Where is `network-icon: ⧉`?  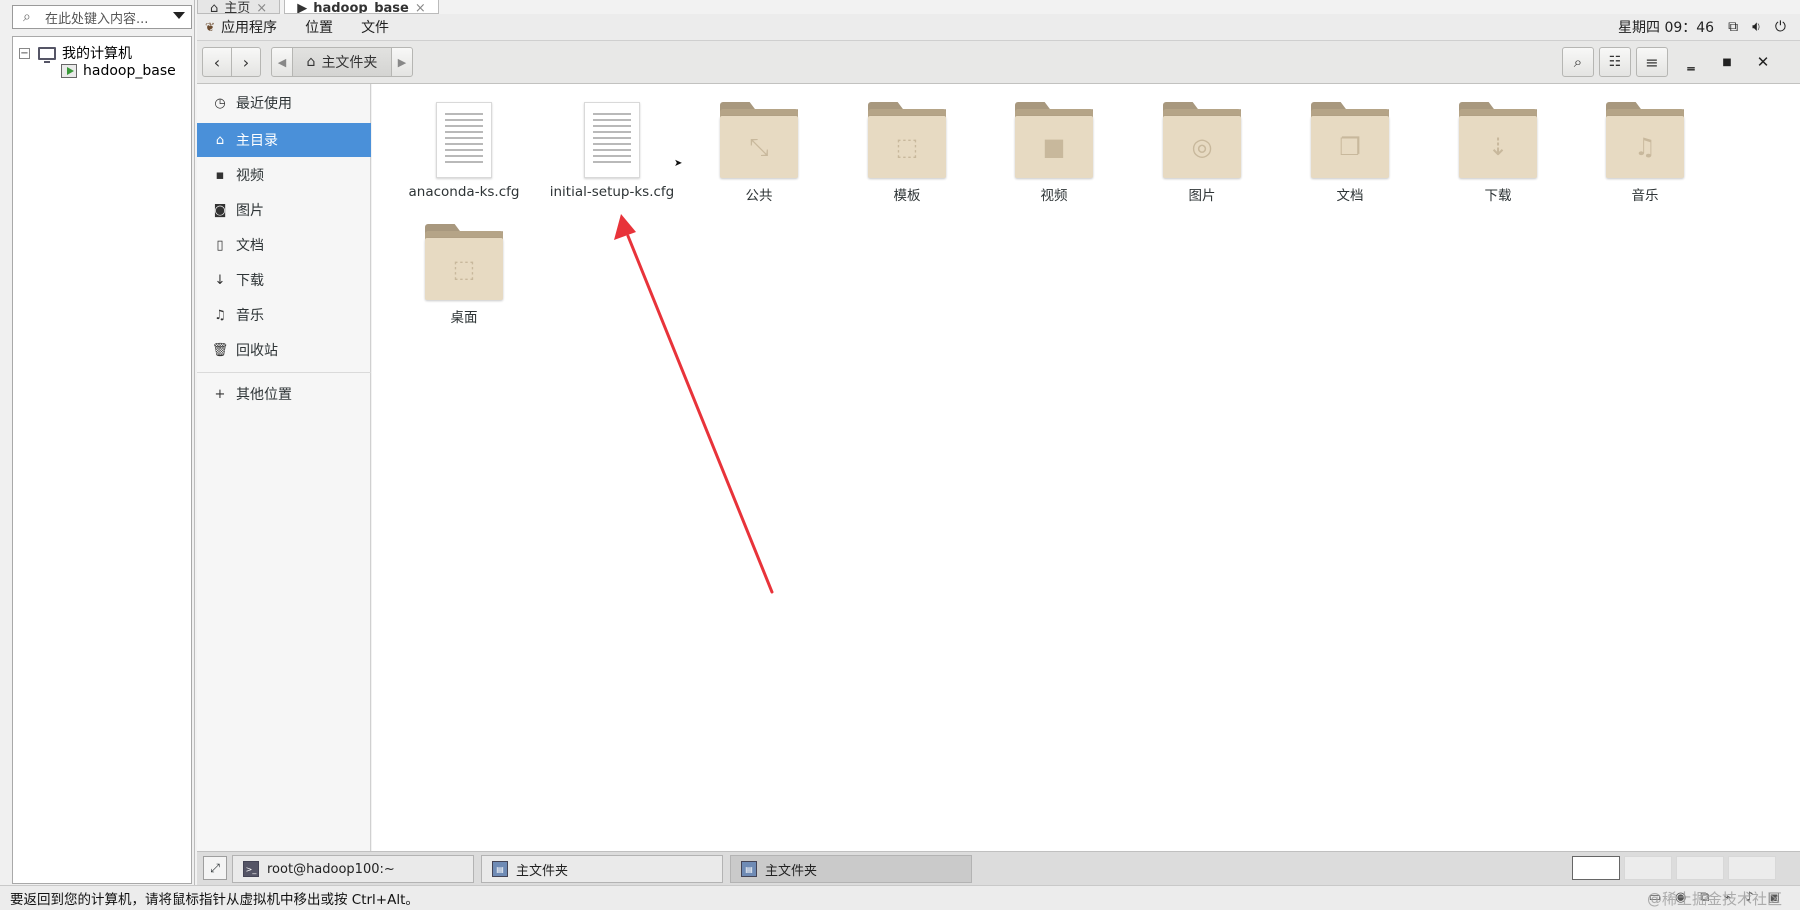
network-icon: ⧉ is located at coordinates (1733, 27).